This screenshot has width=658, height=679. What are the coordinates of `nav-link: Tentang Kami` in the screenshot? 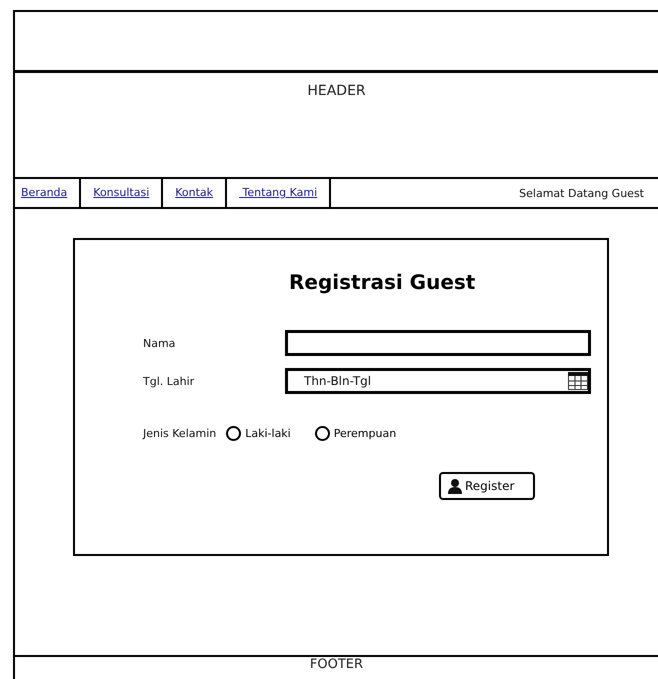 It's located at (282, 193).